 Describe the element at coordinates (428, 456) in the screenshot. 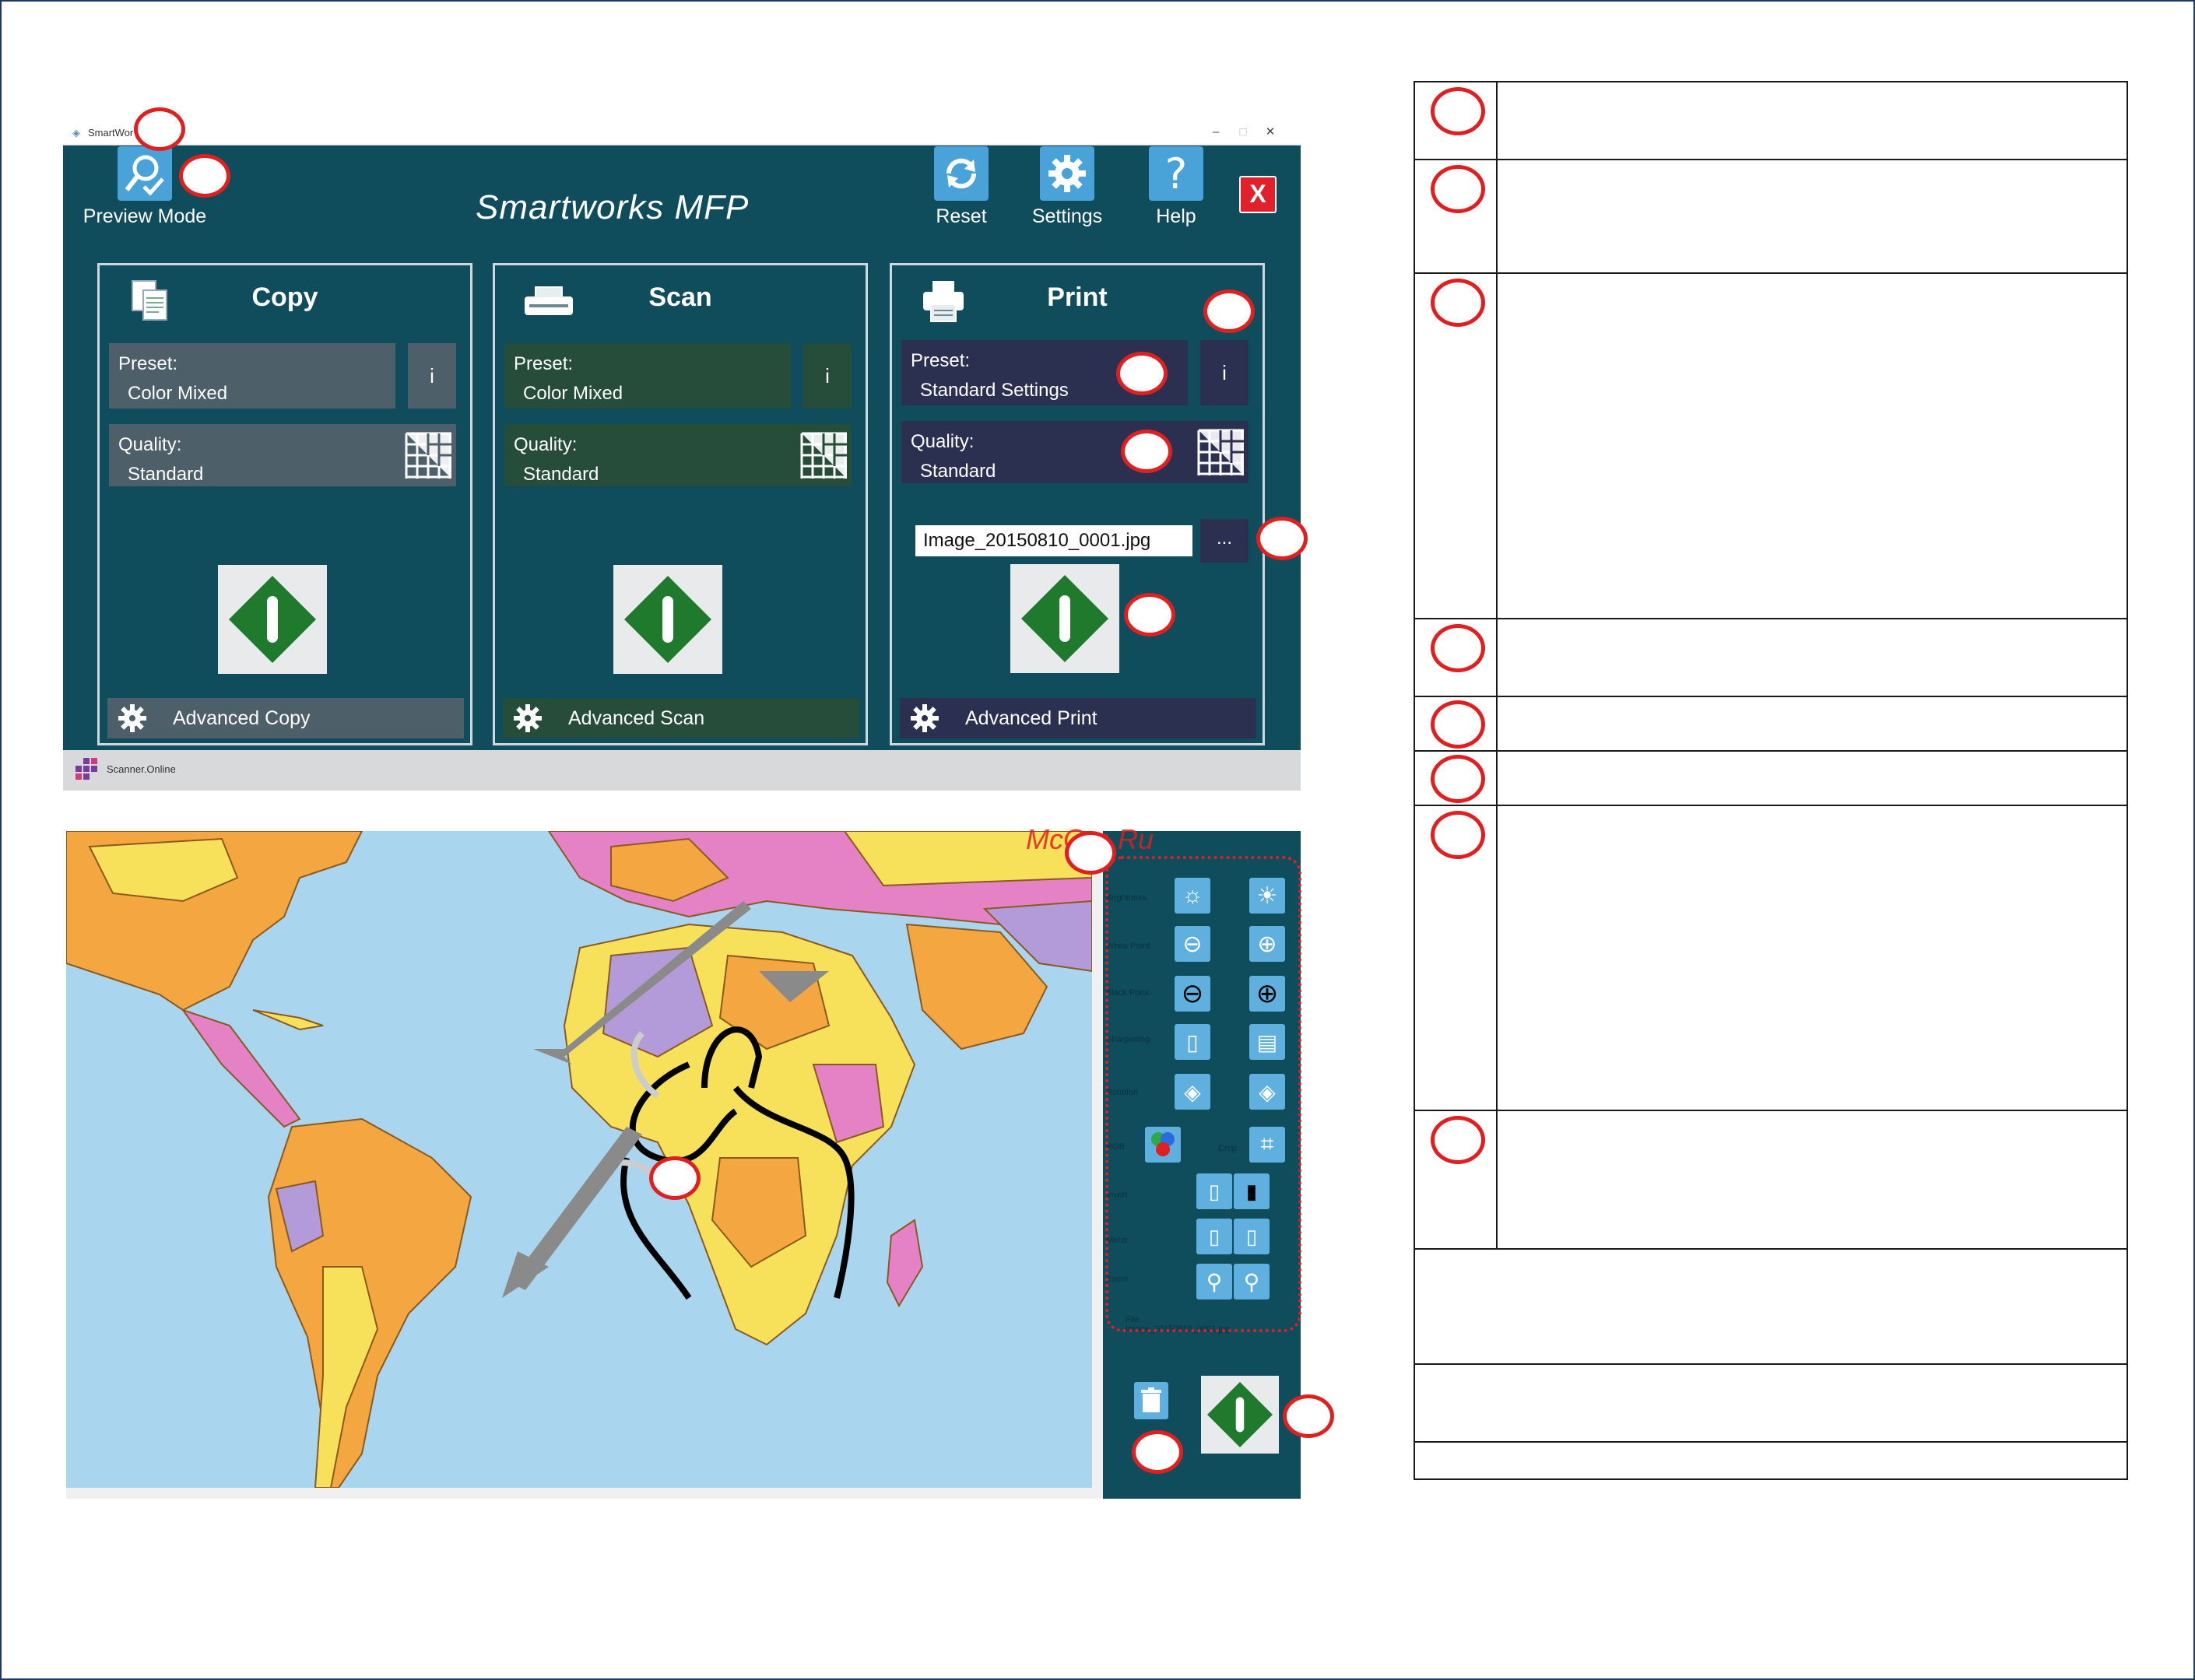

I see `copy-quality-grid-icon` at that location.